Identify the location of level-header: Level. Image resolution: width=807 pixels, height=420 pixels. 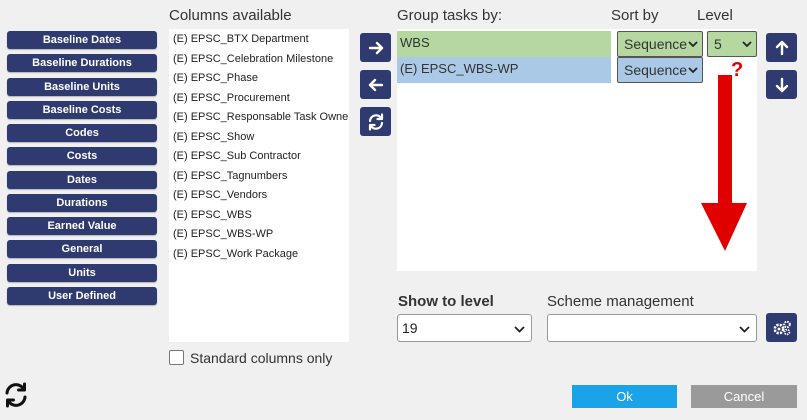
(715, 15).